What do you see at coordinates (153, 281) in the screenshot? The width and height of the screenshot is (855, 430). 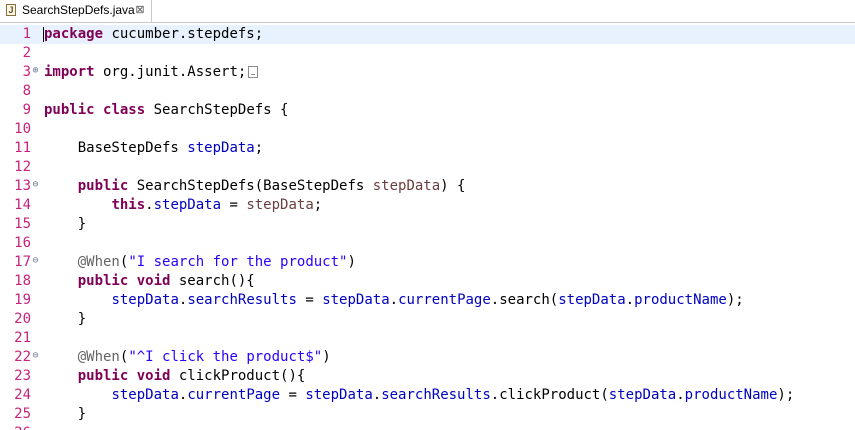 I see `code-token: void` at bounding box center [153, 281].